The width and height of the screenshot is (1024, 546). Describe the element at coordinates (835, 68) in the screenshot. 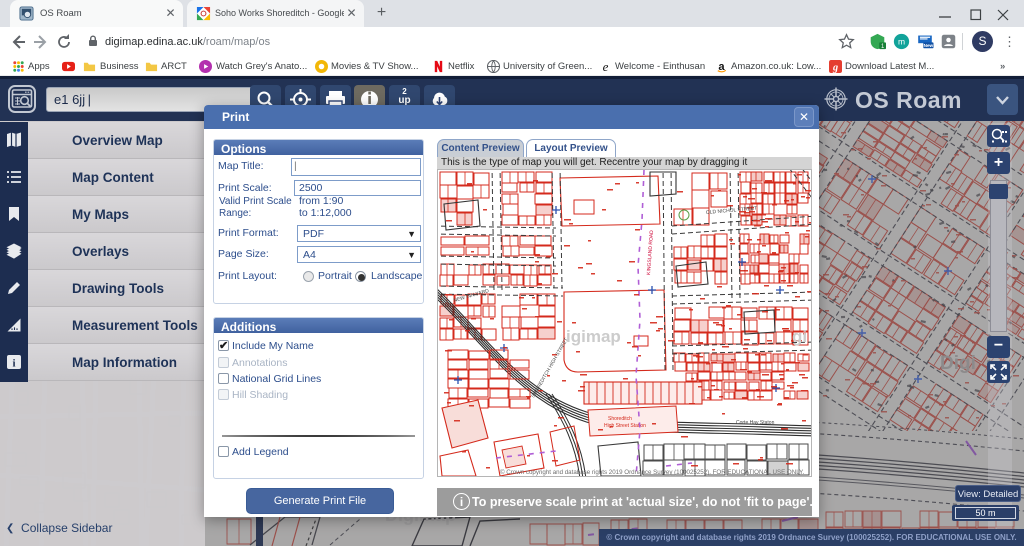

I see `svg-text: g` at that location.